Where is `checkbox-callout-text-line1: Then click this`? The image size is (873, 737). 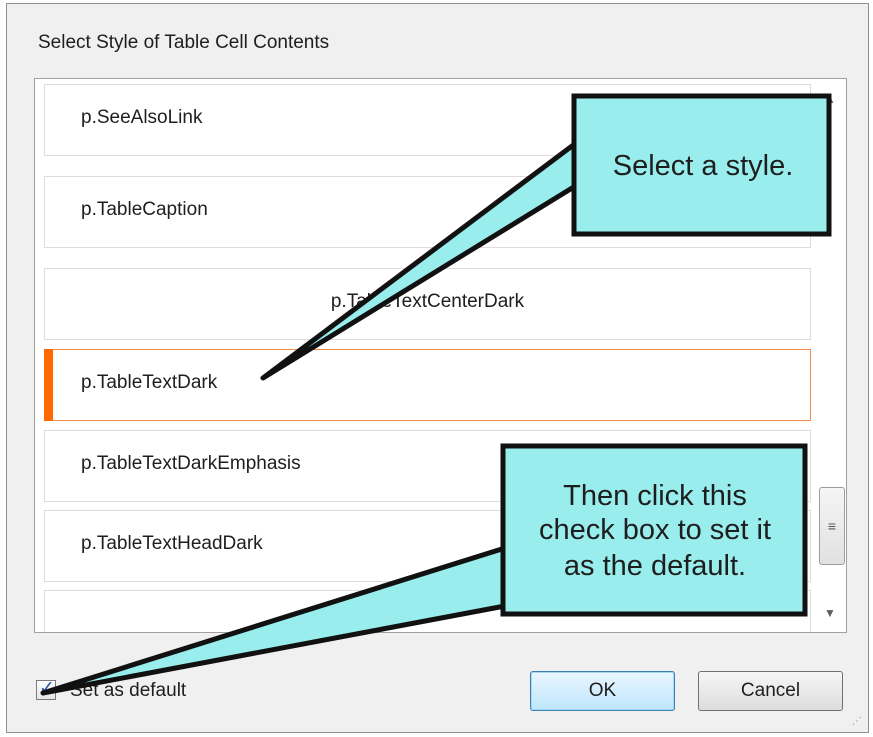
checkbox-callout-text-line1: Then click this is located at coordinates (655, 496).